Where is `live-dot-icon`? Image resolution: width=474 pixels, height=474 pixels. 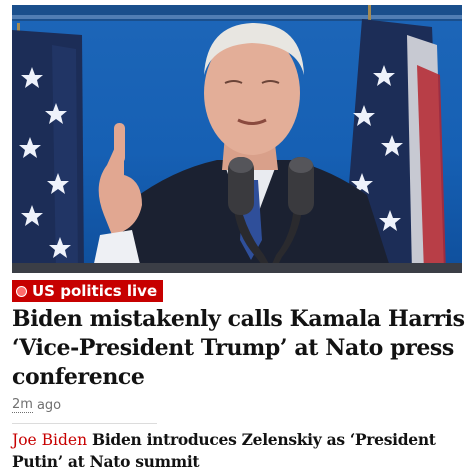 live-dot-icon is located at coordinates (21, 291).